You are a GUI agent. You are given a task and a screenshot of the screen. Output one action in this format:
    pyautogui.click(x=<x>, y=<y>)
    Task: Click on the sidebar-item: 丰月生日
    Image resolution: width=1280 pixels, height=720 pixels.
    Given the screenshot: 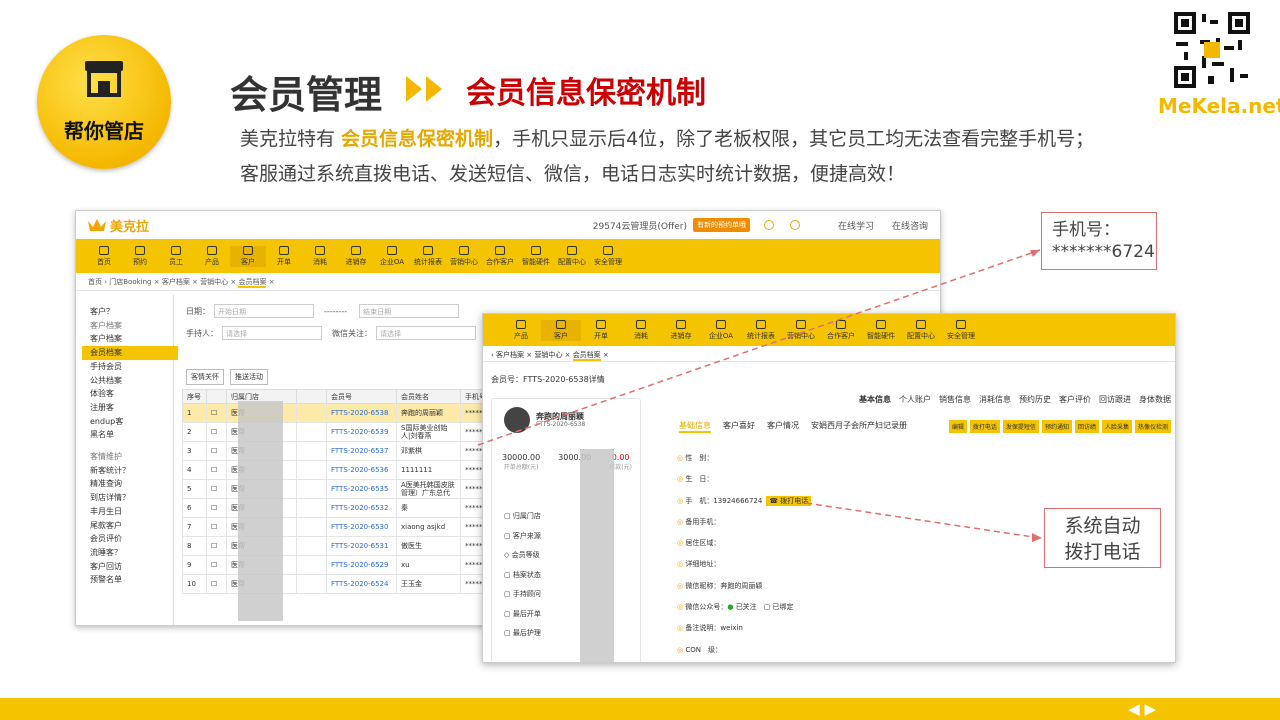 What is the action you would take?
    pyautogui.click(x=131, y=512)
    